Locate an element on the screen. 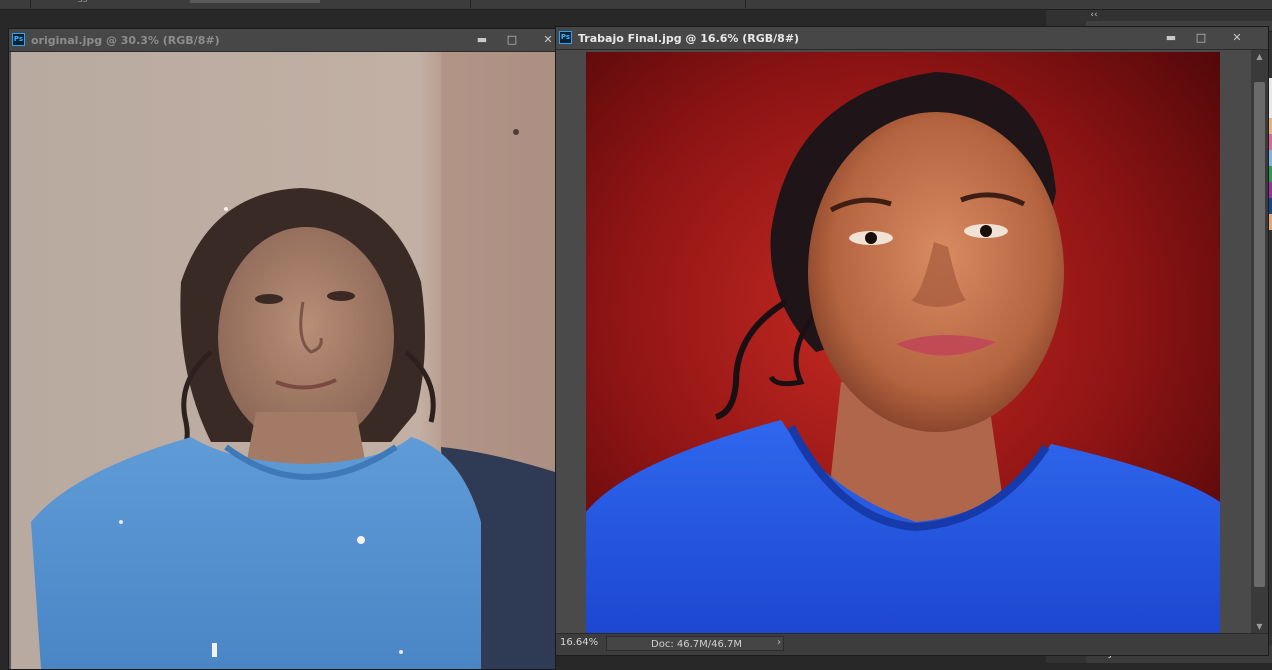 This screenshot has height=670, width=1272. vertical-scrollbar: ▲ ▼ is located at coordinates (1259, 341).